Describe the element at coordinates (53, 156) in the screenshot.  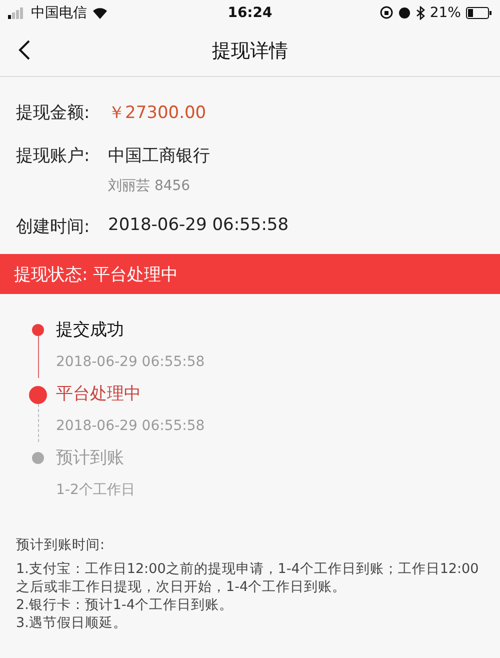
I see `field-label: 提现账户:` at that location.